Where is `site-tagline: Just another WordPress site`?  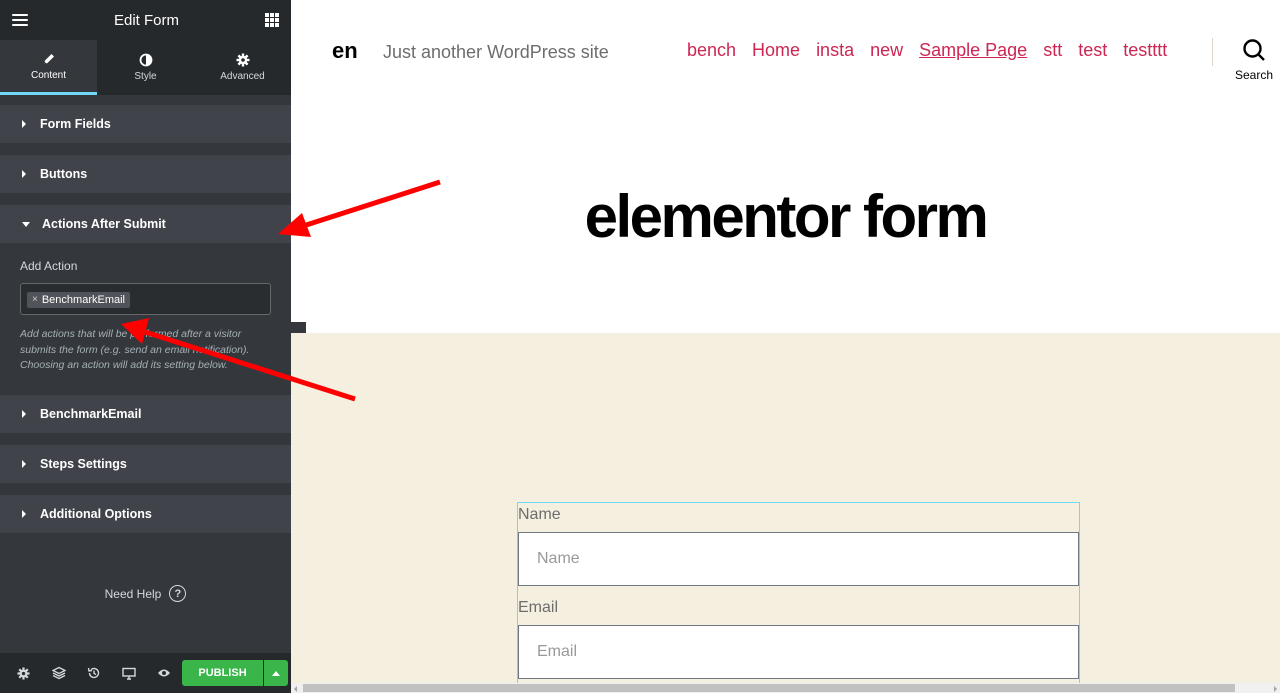 site-tagline: Just another WordPress site is located at coordinates (496, 52).